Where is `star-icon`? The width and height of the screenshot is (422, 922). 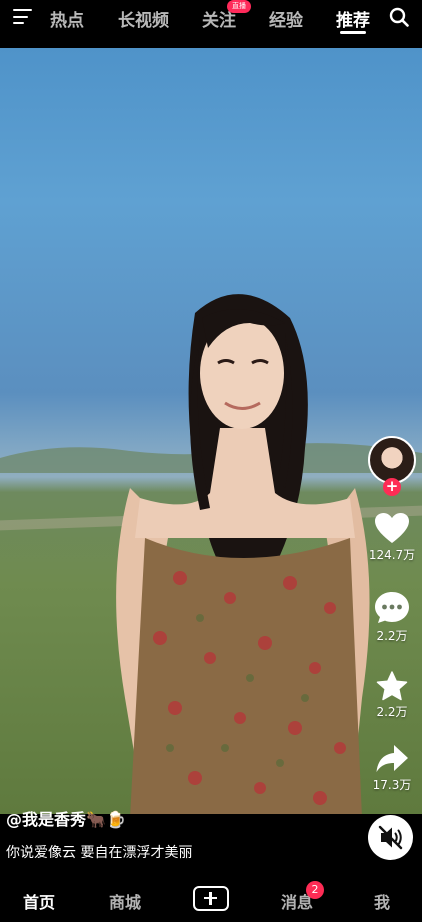
star-icon is located at coordinates (392, 686).